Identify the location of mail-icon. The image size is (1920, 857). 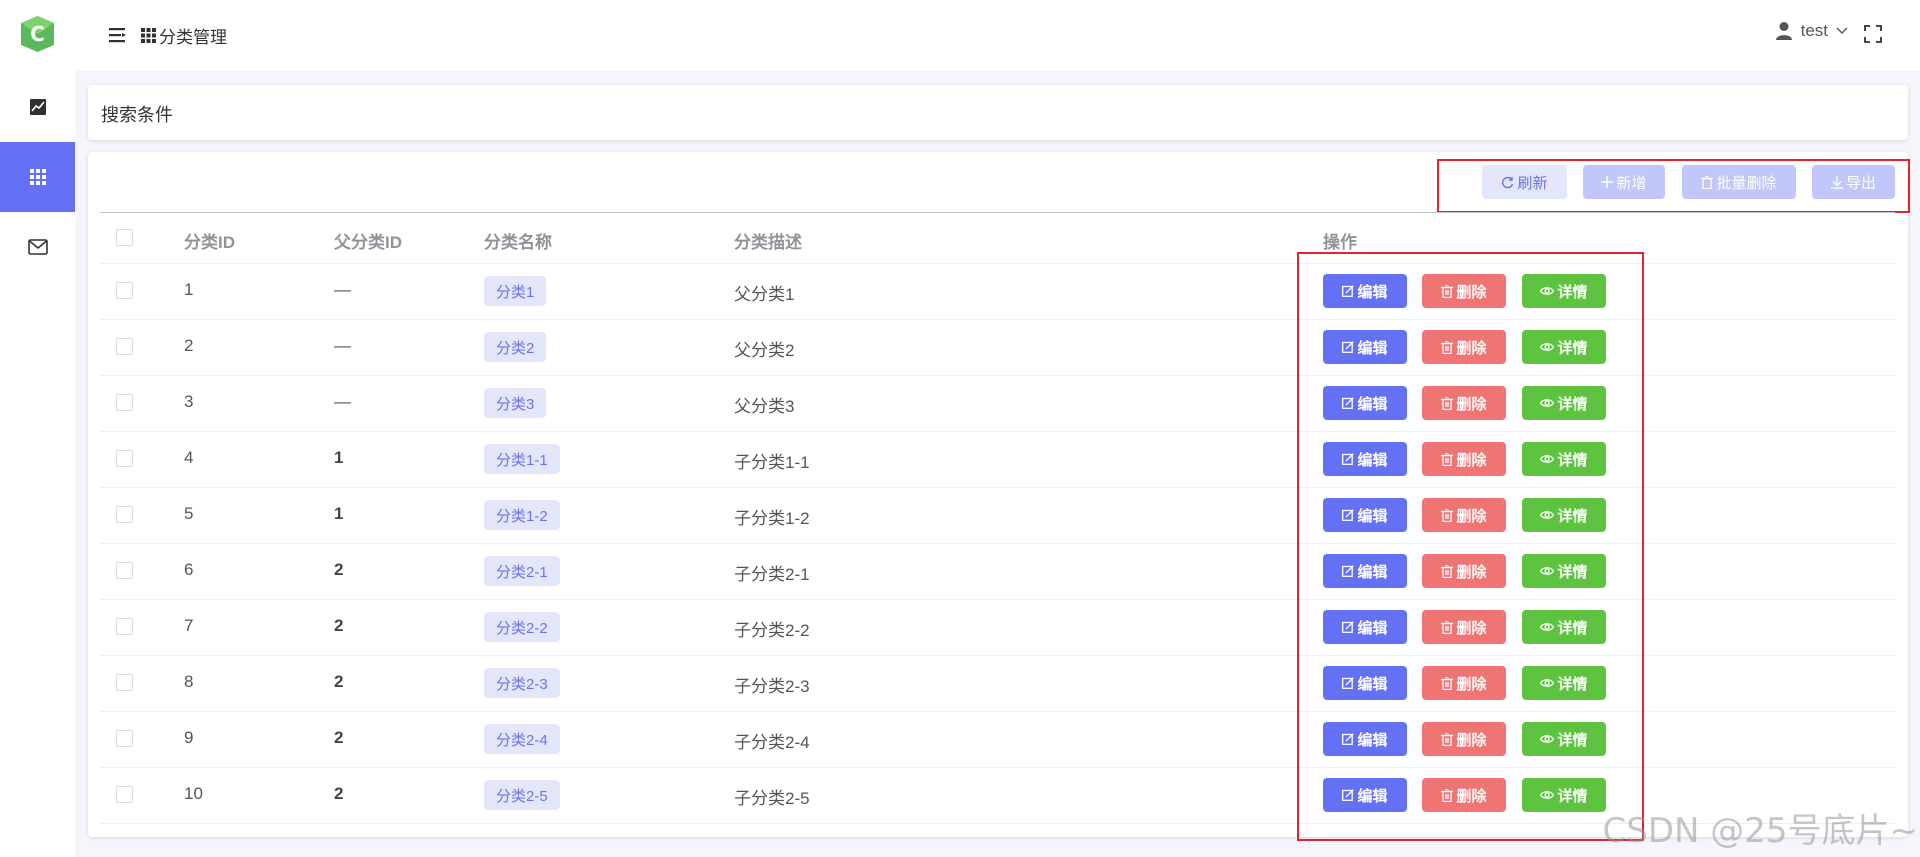
(37, 247).